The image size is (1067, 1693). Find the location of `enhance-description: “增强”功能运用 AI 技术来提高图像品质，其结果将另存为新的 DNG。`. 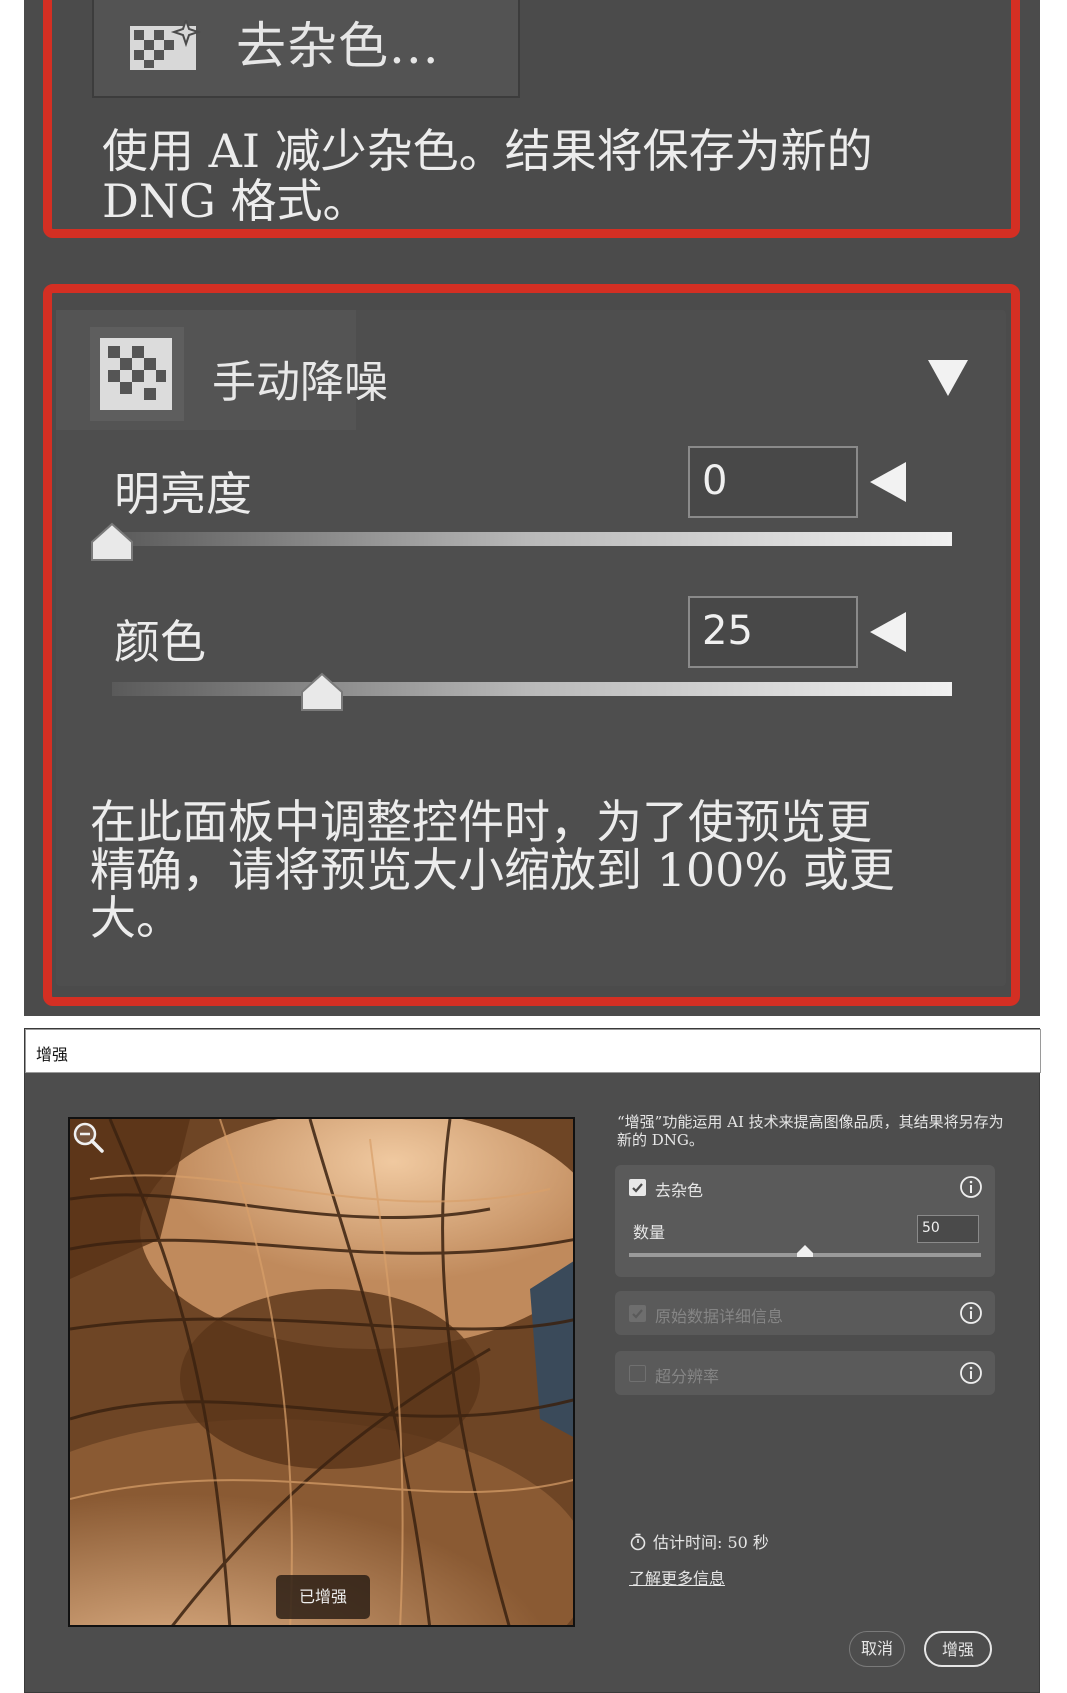

enhance-description: “增强”功能运用 AI 技术来提高图像品质，其结果将另存为新的 DNG。 is located at coordinates (810, 1131).